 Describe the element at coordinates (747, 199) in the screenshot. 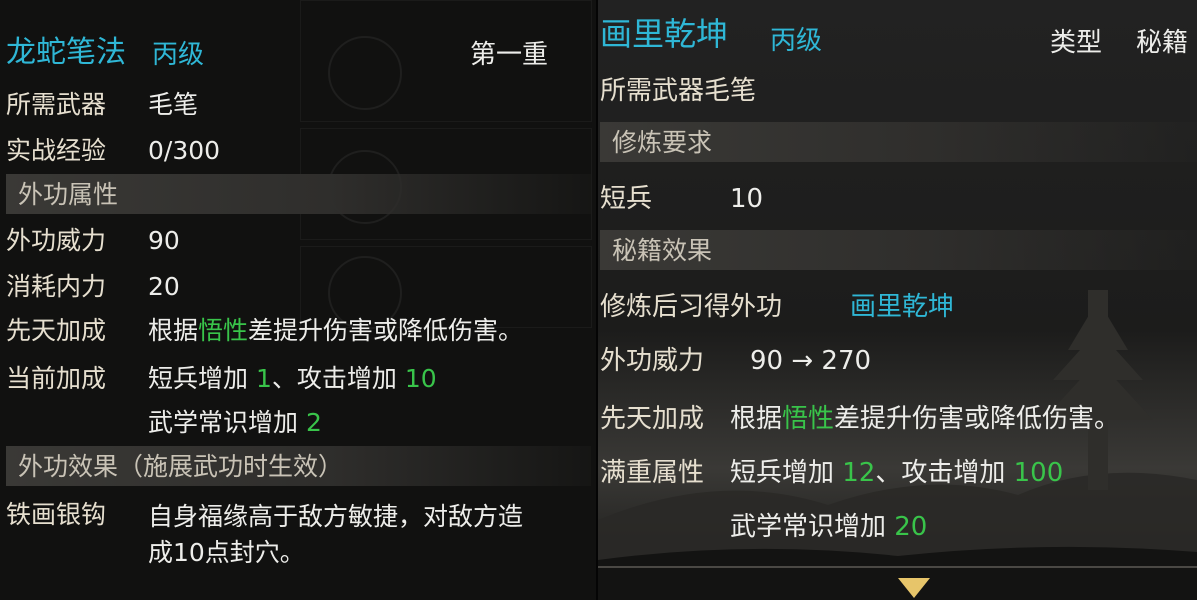

I see `req-value: 10` at that location.